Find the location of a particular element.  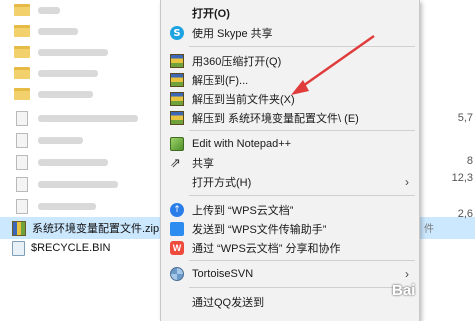

annotation-arrow is located at coordinates (333, 64).